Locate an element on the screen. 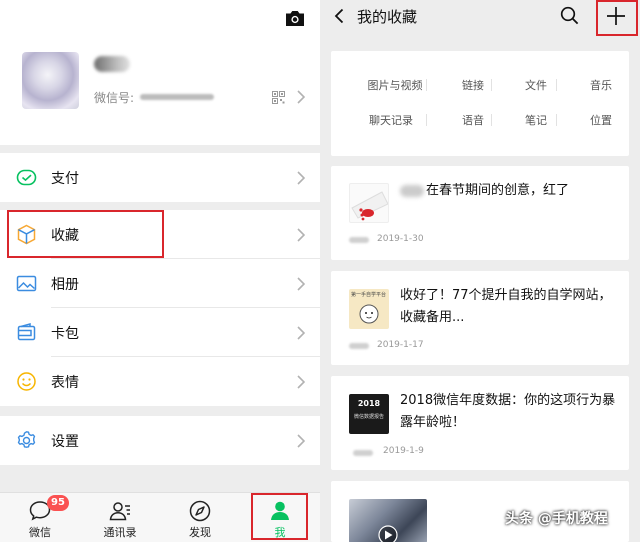  pay-icon is located at coordinates (26, 177).